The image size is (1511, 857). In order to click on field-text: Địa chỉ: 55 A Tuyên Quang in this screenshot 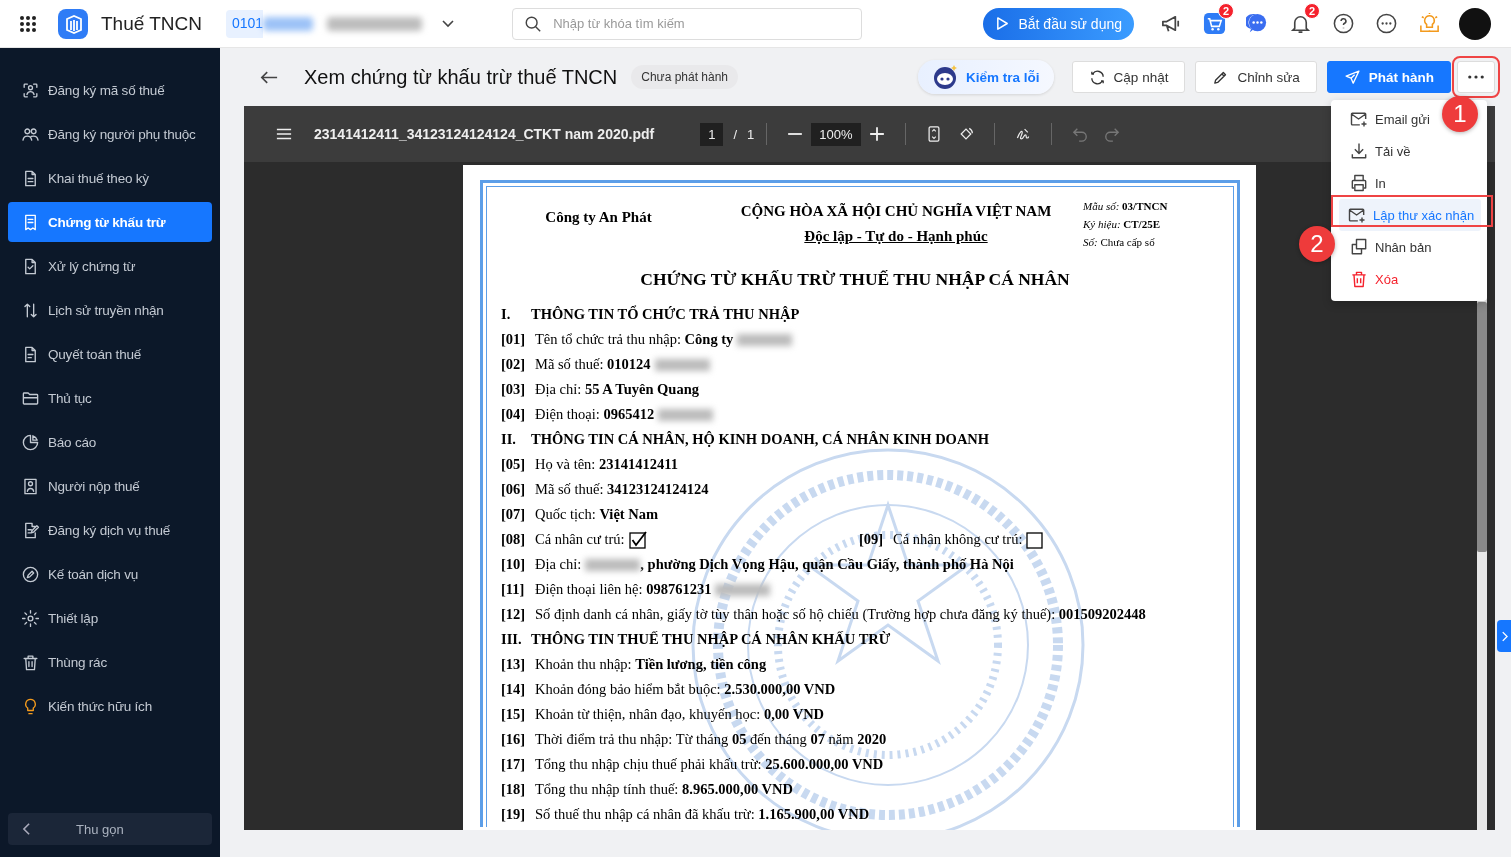, I will do `click(617, 389)`.